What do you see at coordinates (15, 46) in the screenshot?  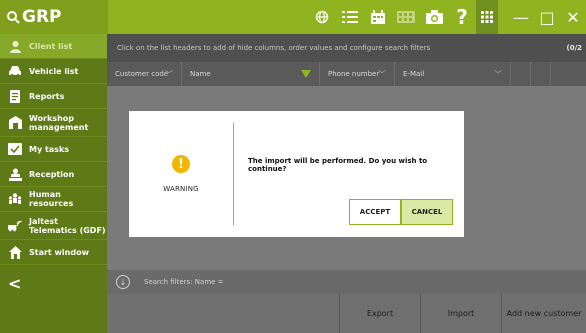 I see `user-icon` at bounding box center [15, 46].